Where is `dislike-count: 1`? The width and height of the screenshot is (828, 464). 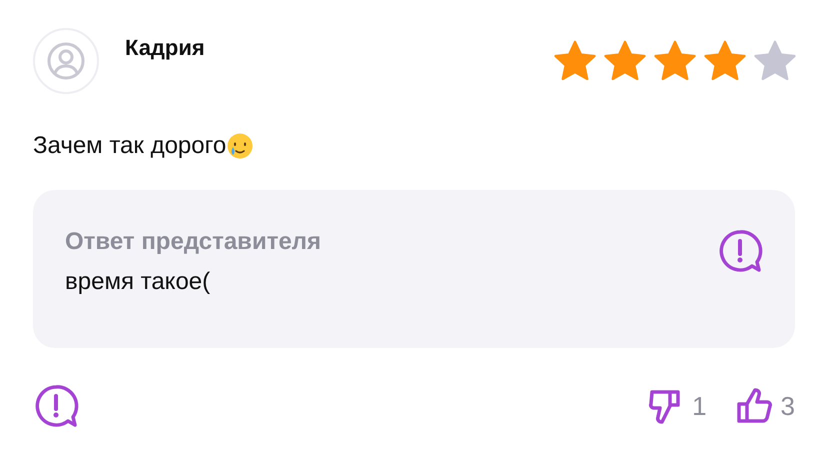
dislike-count: 1 is located at coordinates (699, 406).